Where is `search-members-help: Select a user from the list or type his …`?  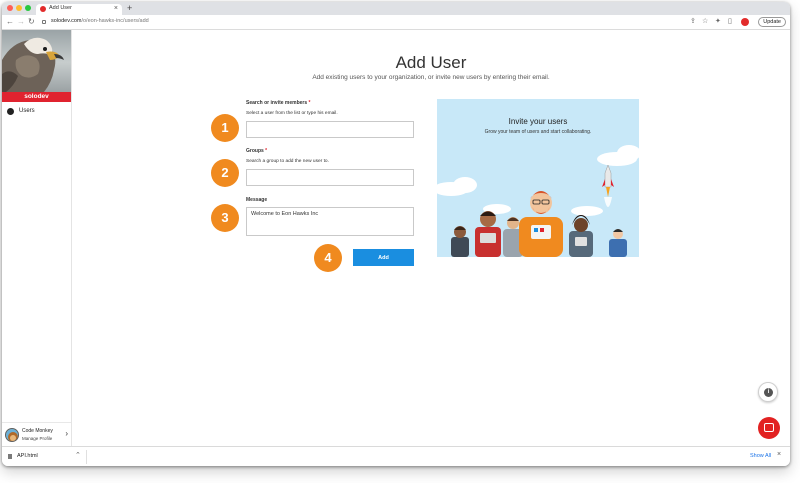 search-members-help: Select a user from the list or type his … is located at coordinates (292, 113).